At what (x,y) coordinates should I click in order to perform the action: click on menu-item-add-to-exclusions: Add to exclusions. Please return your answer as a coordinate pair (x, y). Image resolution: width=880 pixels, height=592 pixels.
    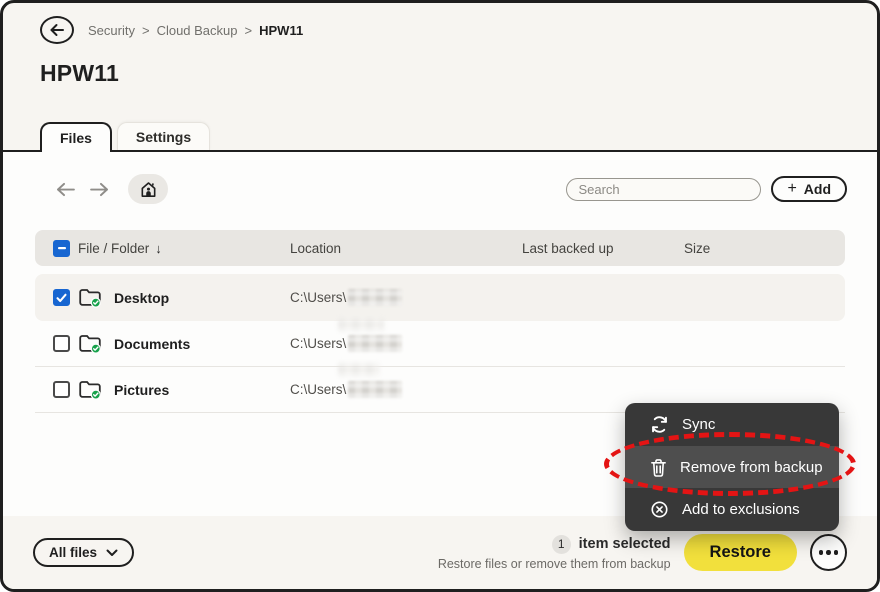
    Looking at the image, I should click on (732, 509).